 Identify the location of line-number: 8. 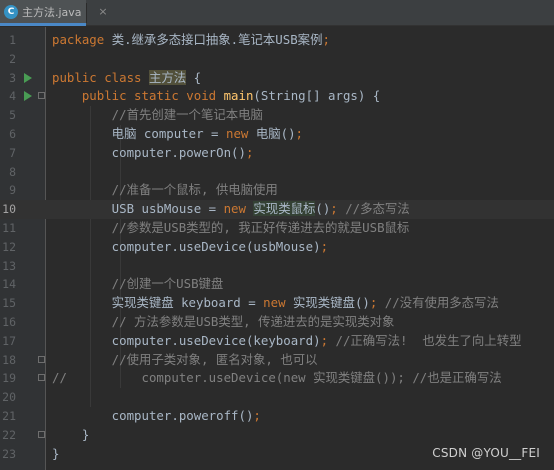
(12, 171).